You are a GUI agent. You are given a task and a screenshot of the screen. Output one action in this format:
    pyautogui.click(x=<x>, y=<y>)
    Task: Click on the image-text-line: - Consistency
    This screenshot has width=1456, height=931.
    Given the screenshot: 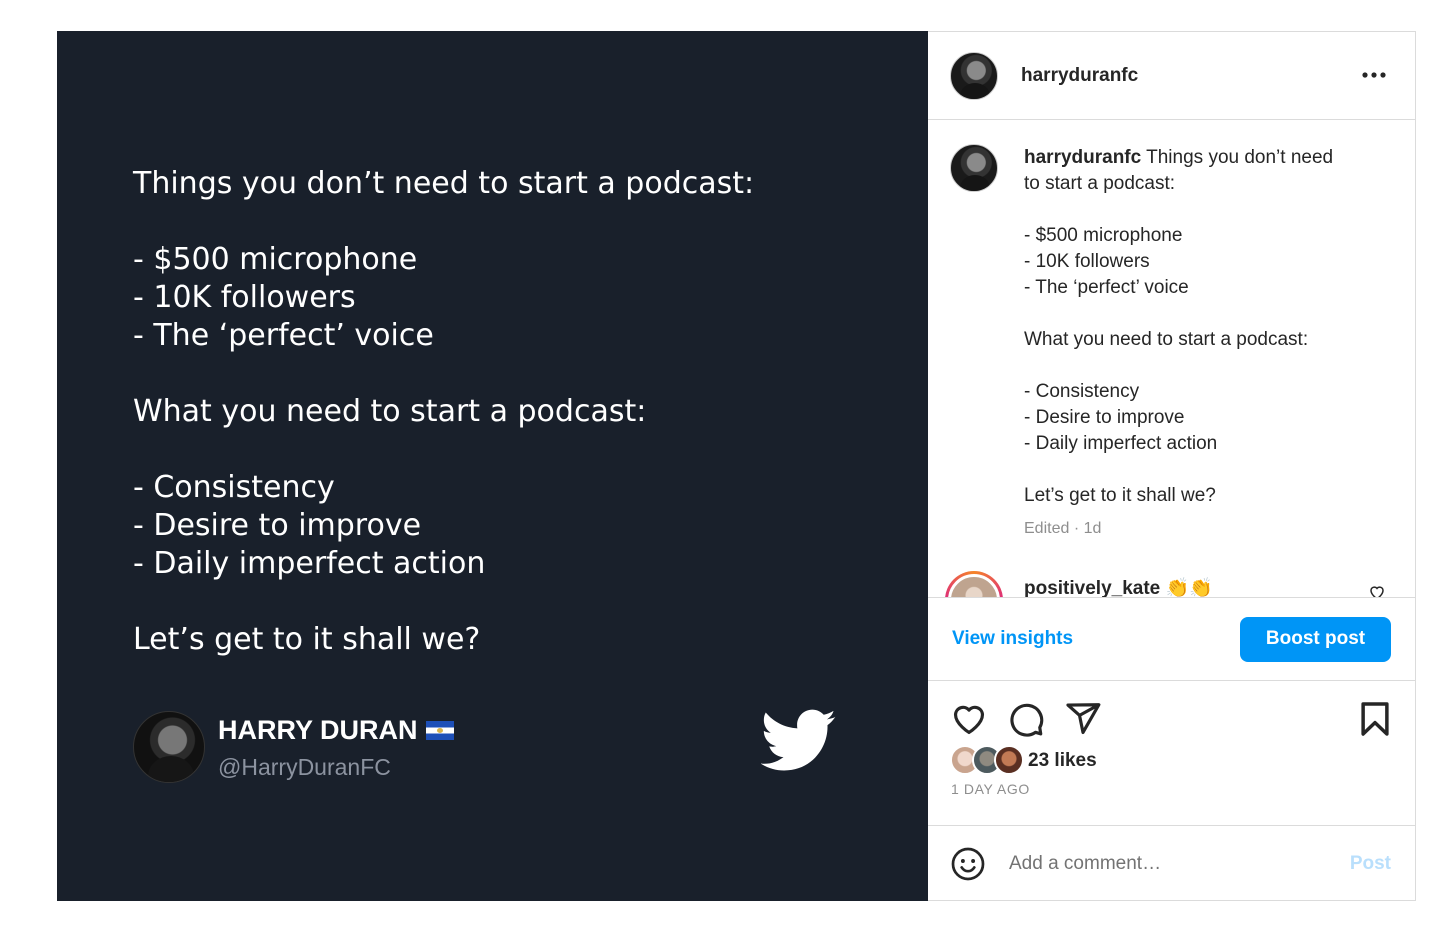 What is the action you would take?
    pyautogui.click(x=234, y=487)
    